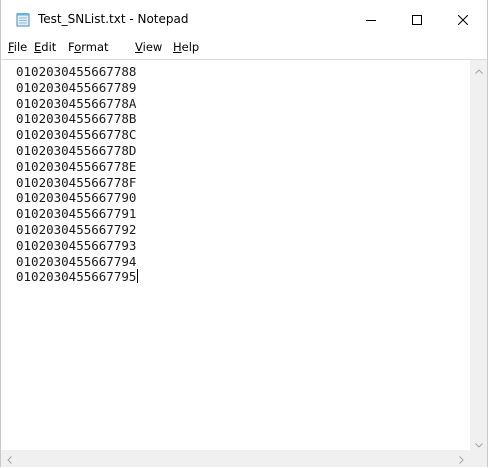 This screenshot has height=468, width=488. I want to click on text-line: 0102030455667794, so click(76, 261).